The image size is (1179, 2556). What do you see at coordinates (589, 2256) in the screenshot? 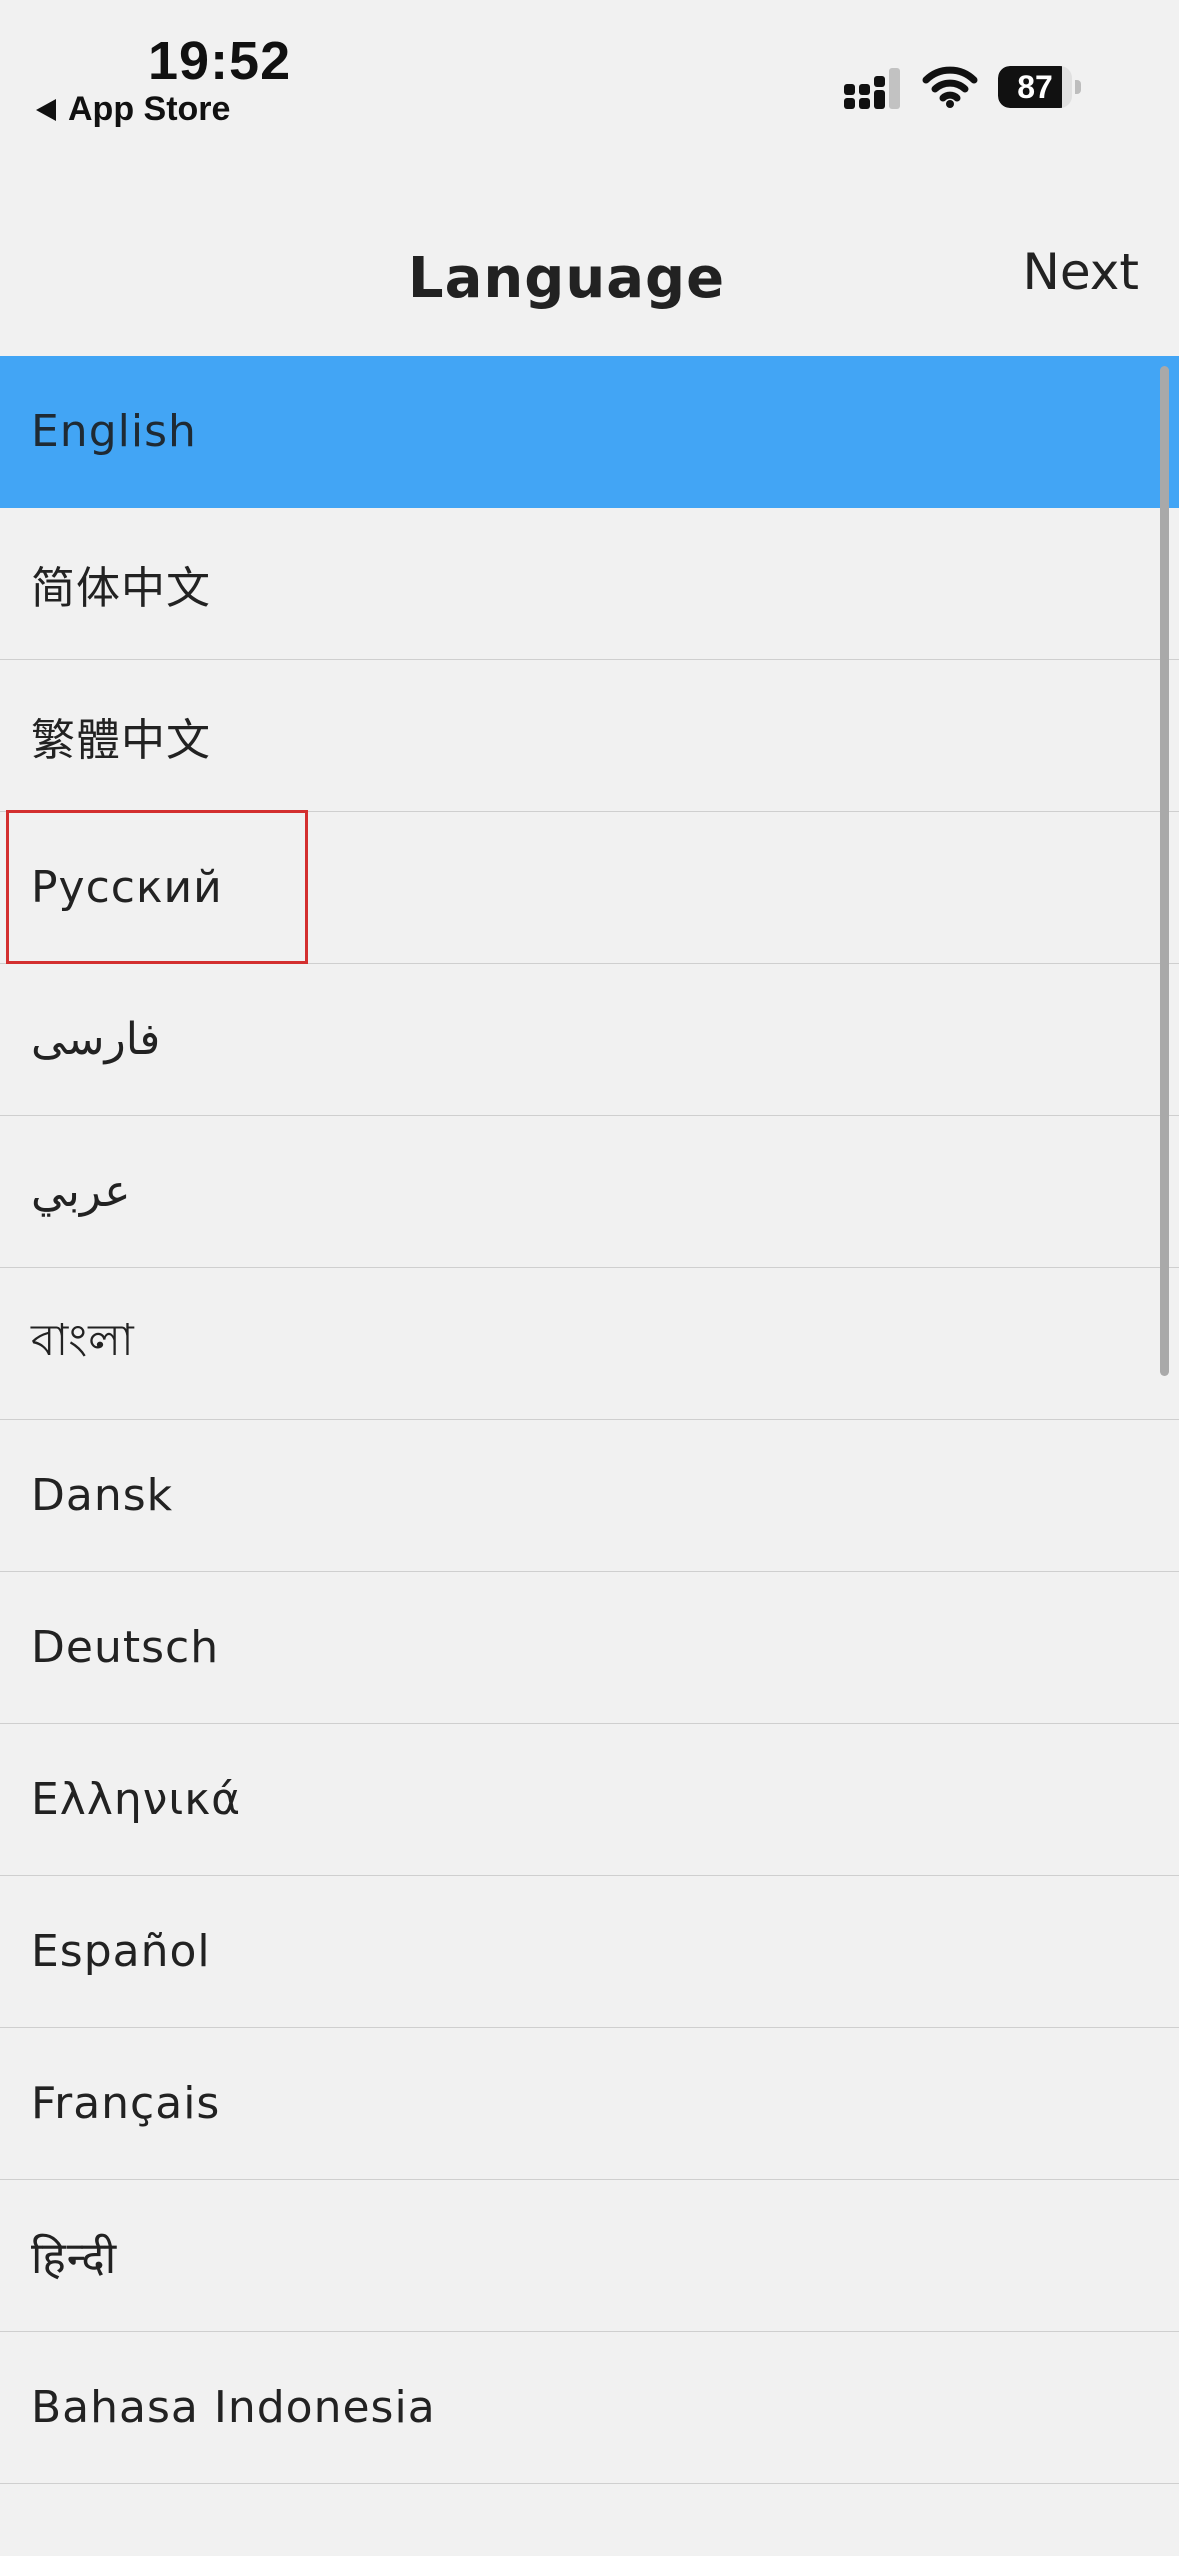
I see `language-item: हिन्दी` at bounding box center [589, 2256].